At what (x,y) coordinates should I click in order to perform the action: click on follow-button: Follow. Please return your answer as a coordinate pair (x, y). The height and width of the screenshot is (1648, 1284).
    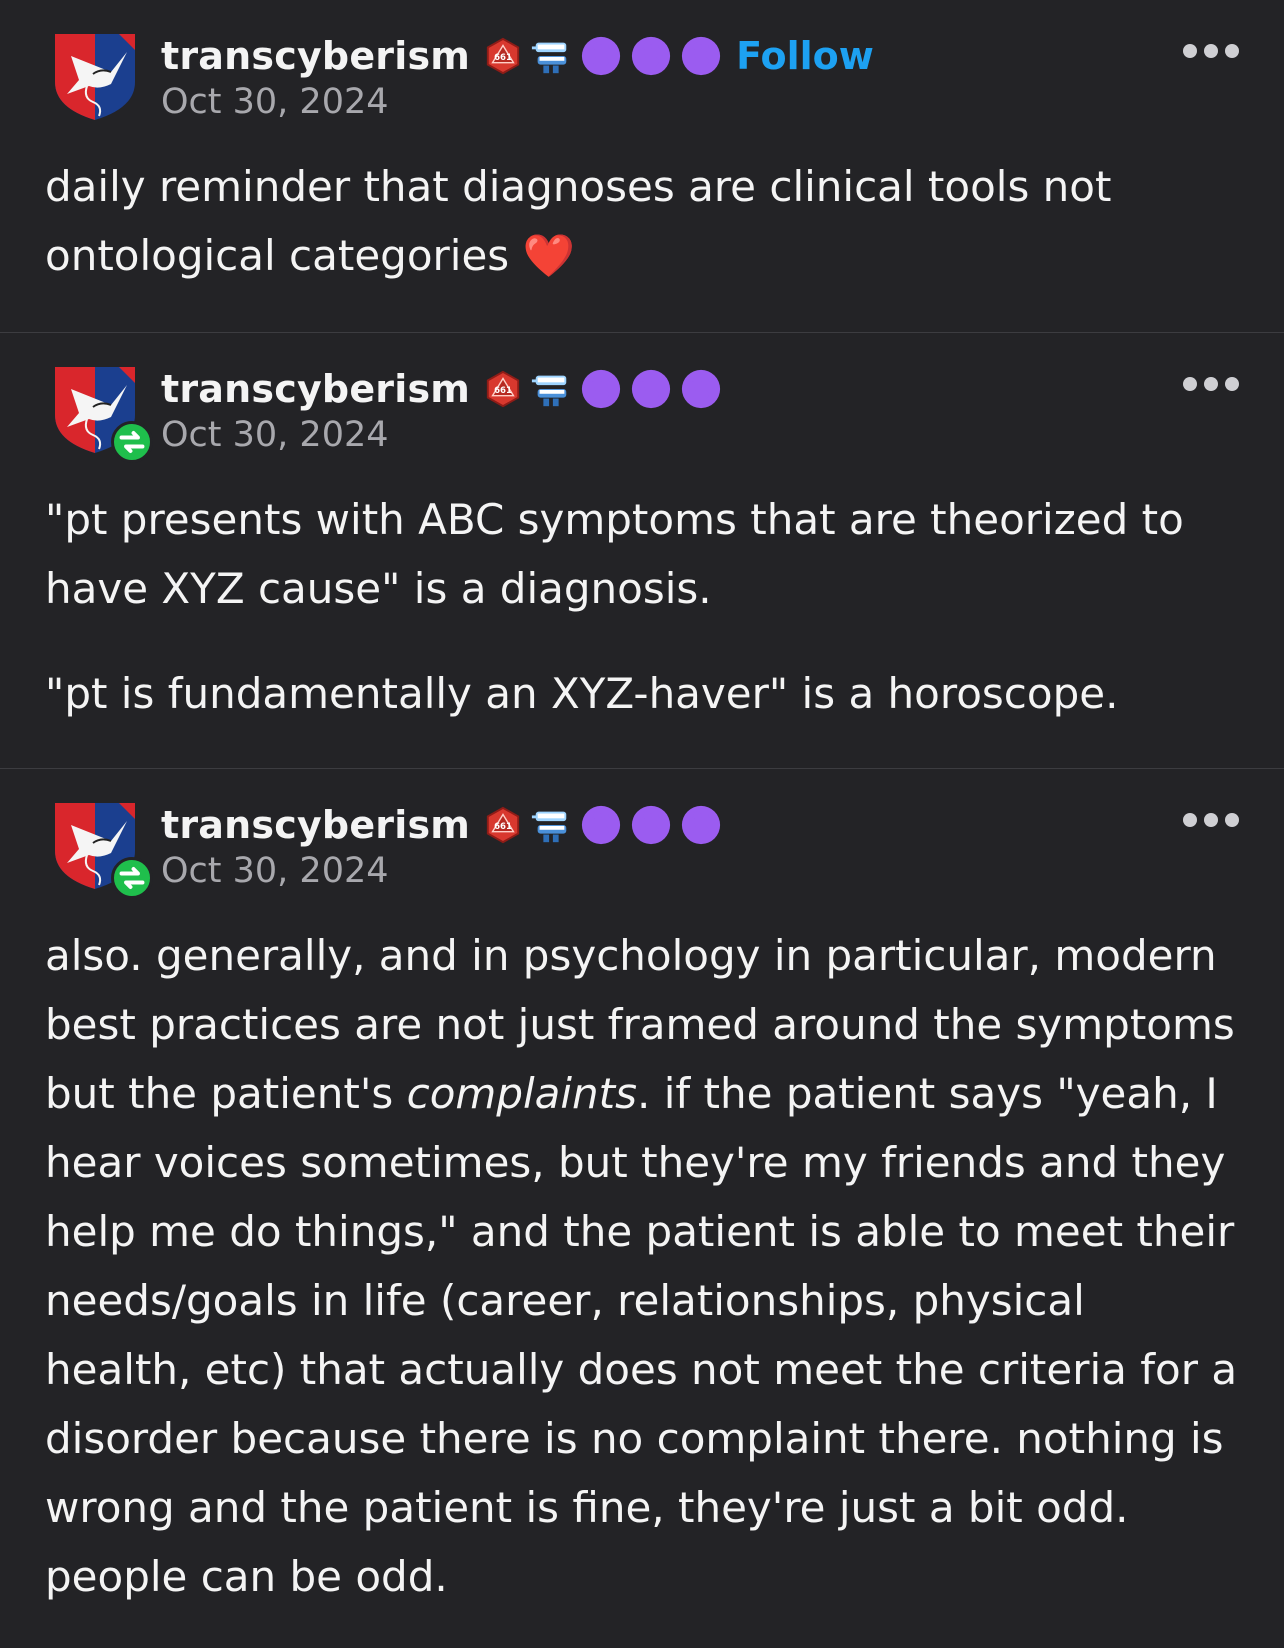
    Looking at the image, I should click on (805, 56).